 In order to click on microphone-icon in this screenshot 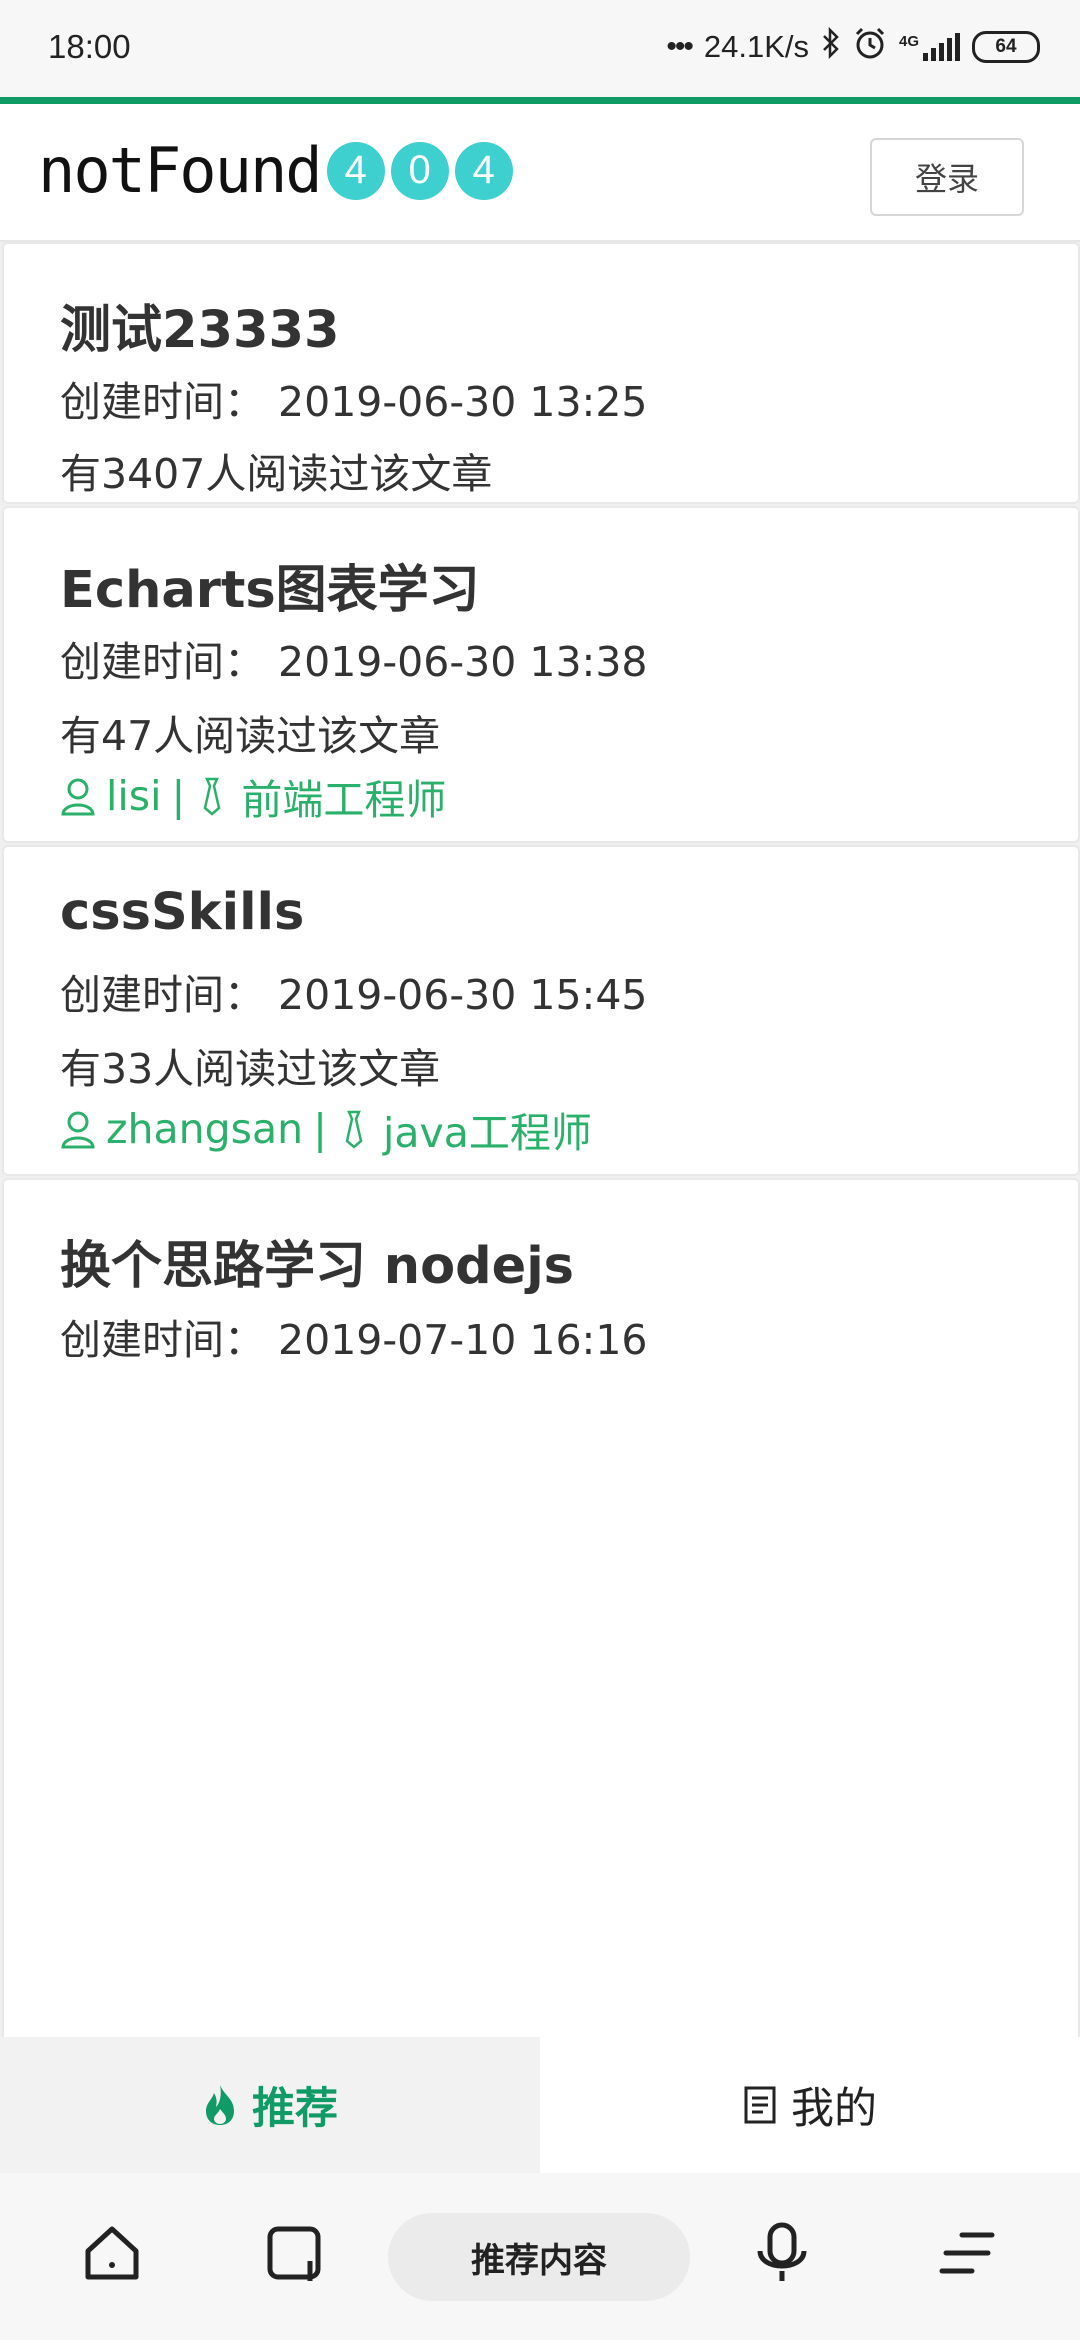, I will do `click(782, 2255)`.